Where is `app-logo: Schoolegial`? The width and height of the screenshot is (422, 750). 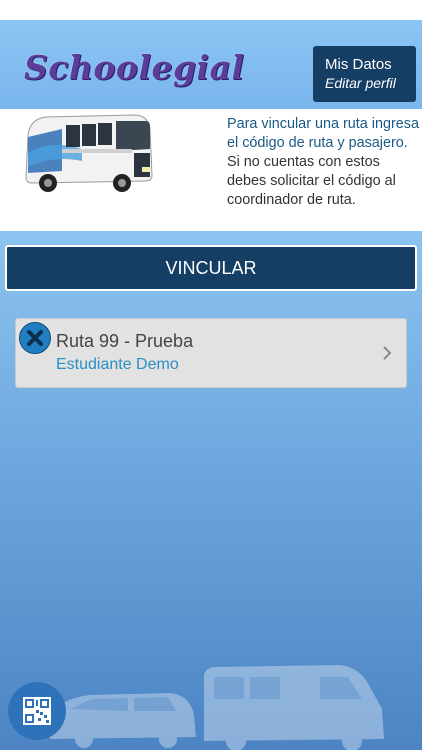 app-logo: Schoolegial is located at coordinates (134, 67).